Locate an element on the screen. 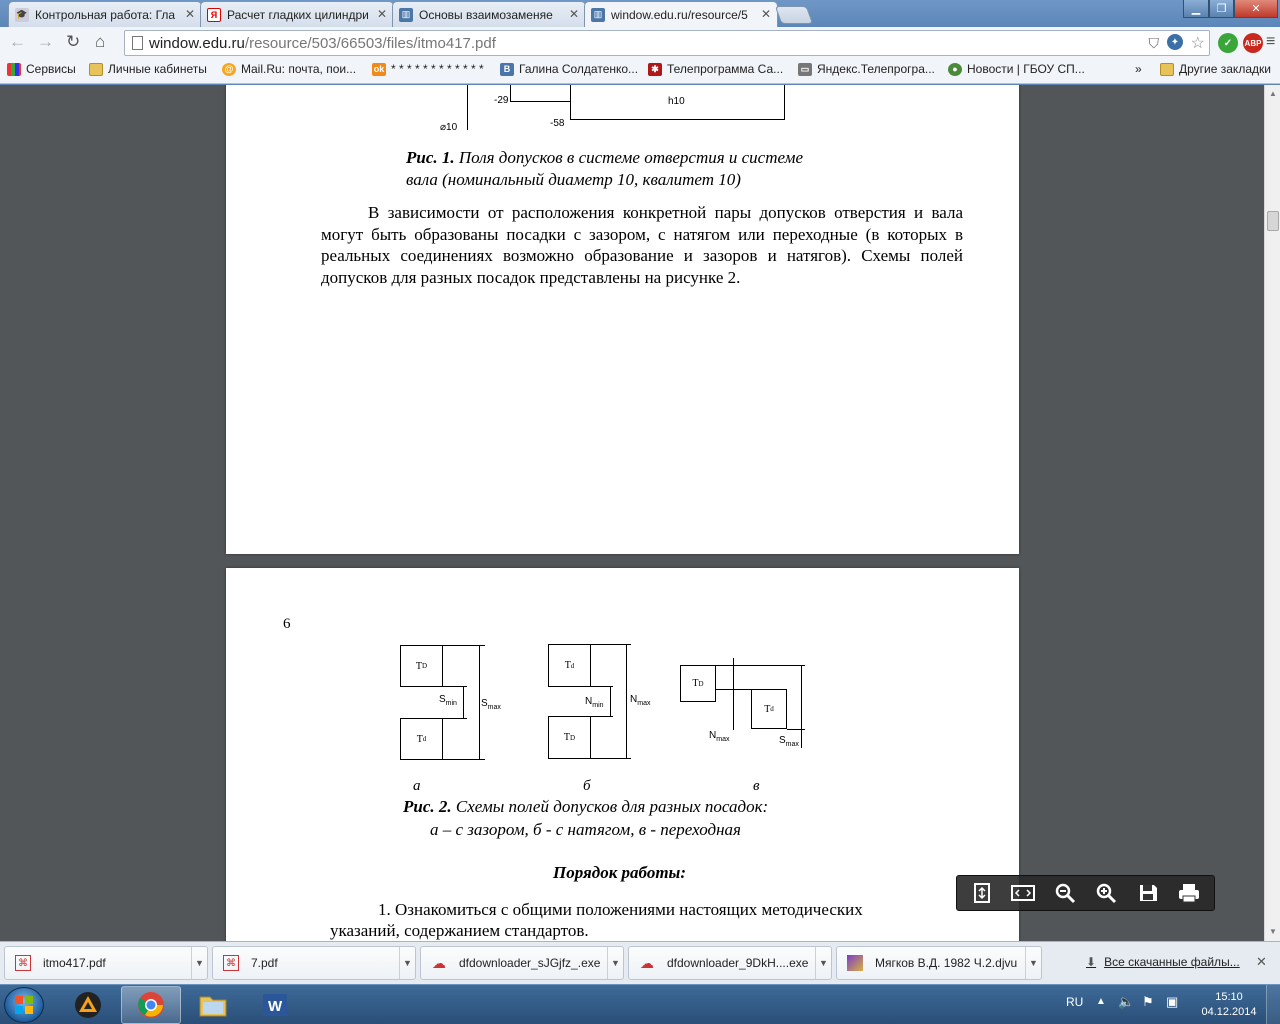 The image size is (1280, 1024). show-desktop-button is located at coordinates (1273, 1004).